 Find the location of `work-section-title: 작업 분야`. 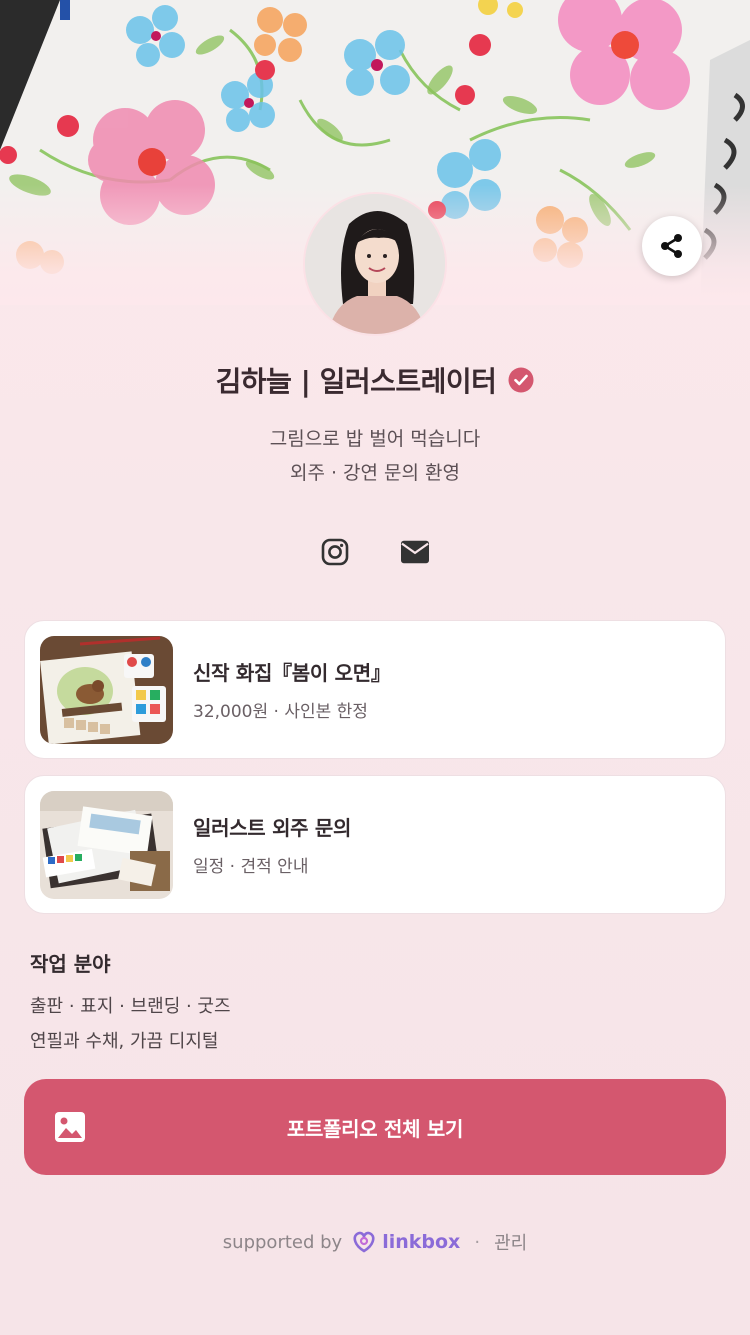

work-section-title: 작업 분야 is located at coordinates (70, 964).